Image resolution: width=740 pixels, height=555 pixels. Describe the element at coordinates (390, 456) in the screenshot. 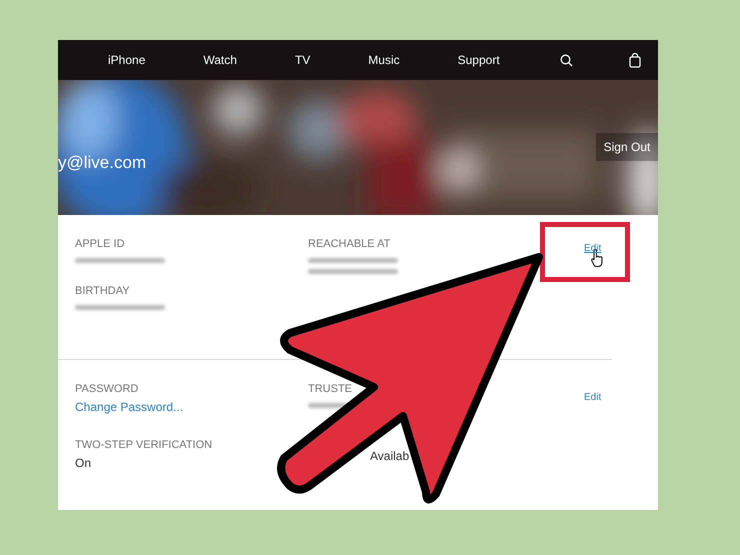

I see `field-value: Availab` at that location.